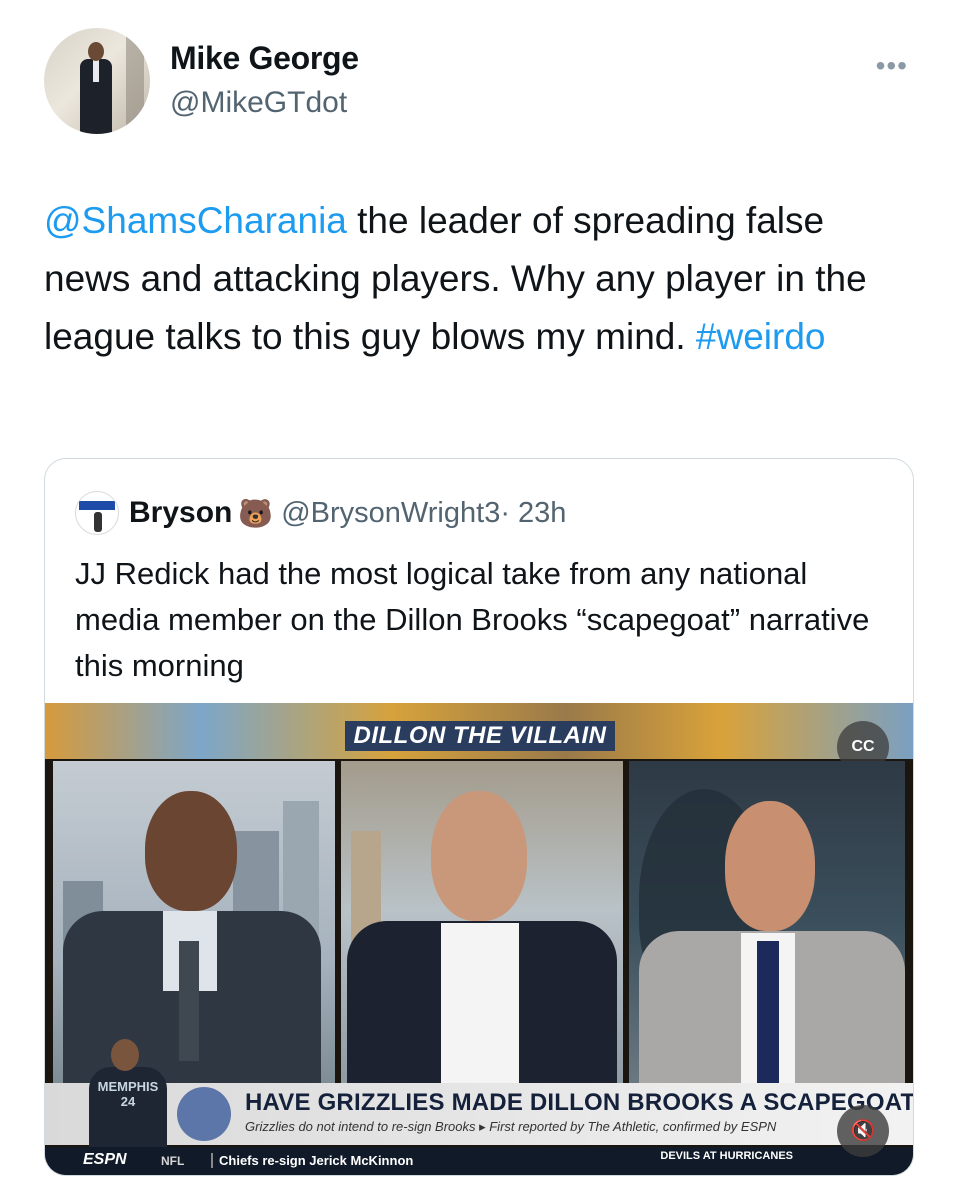 The image size is (958, 1200). I want to click on author-handle: @MikeGTdot, so click(258, 103).